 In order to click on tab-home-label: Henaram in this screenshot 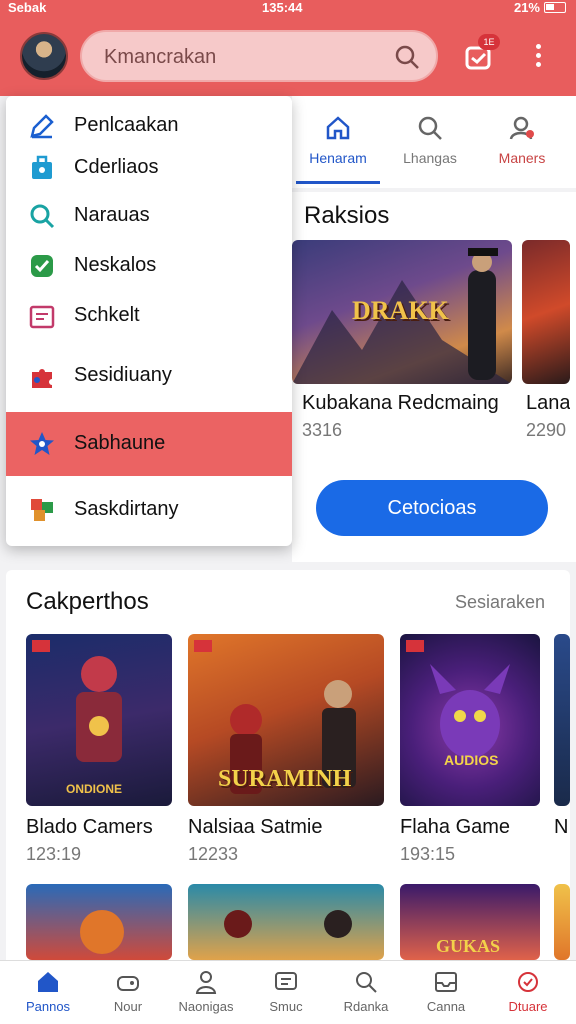, I will do `click(338, 158)`.